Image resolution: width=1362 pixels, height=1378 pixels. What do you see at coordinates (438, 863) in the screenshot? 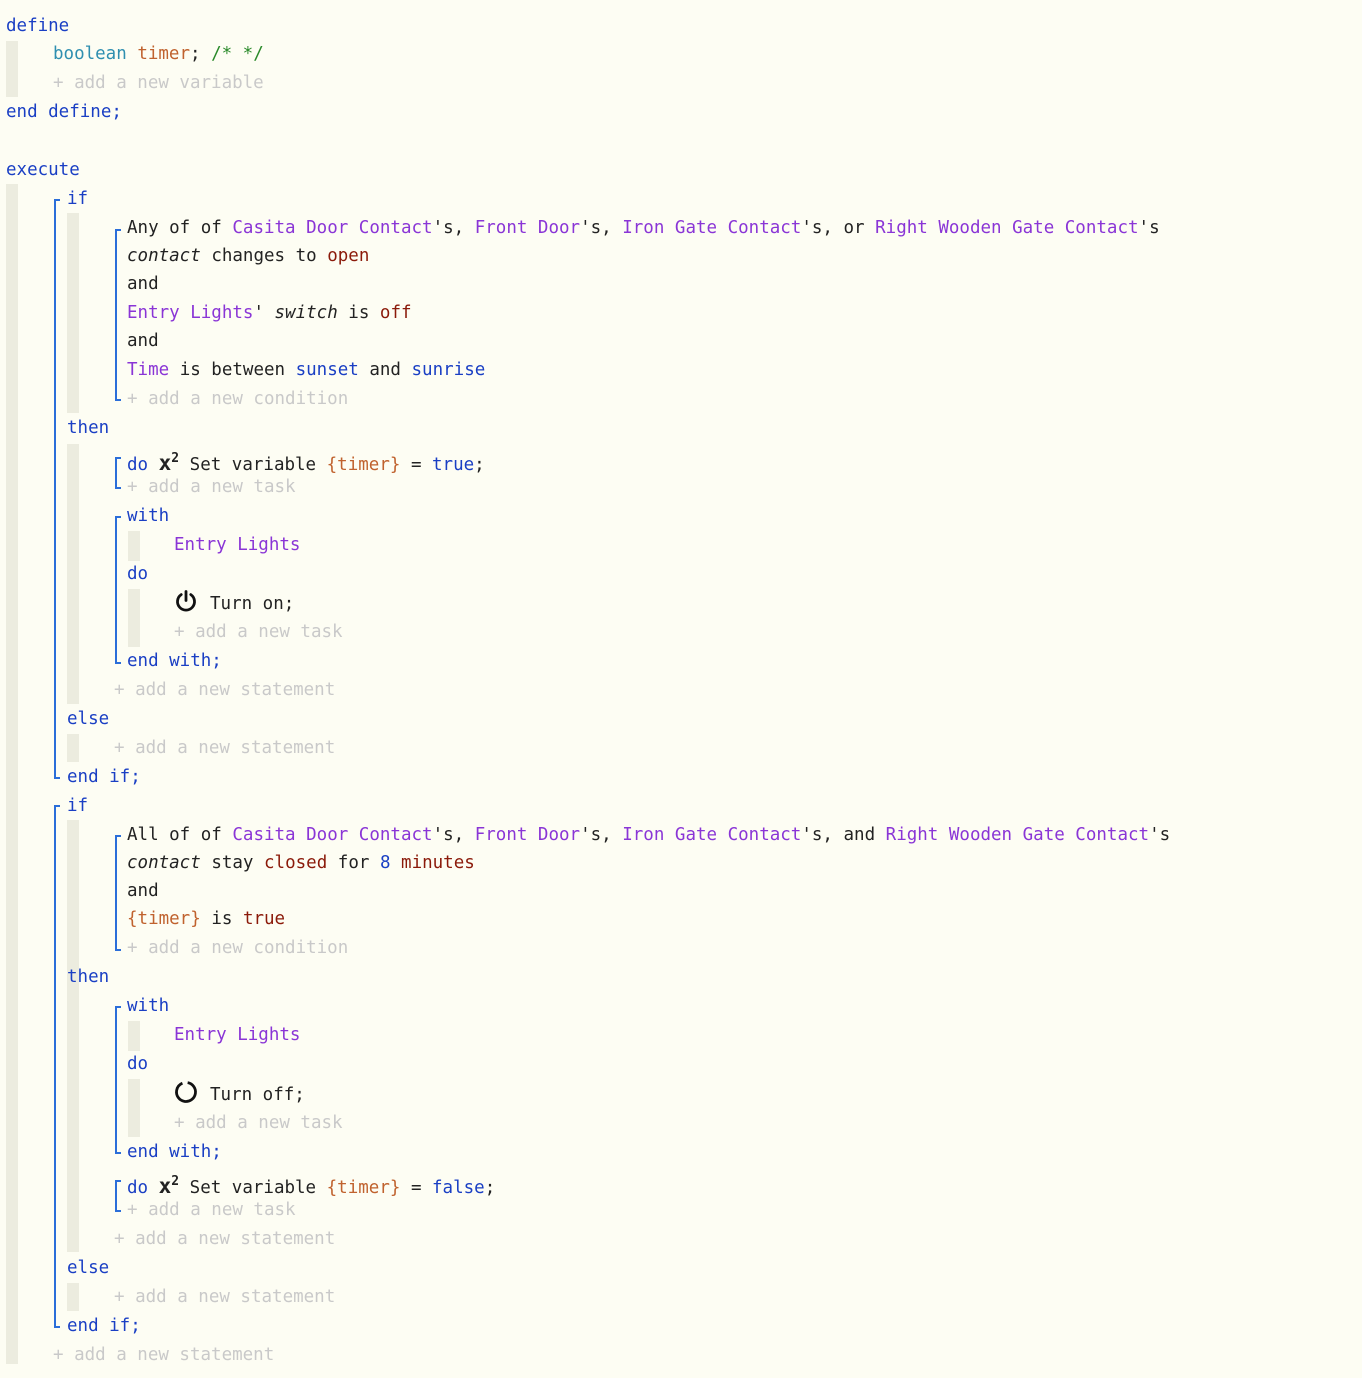
I see `duration-unit: minutes` at bounding box center [438, 863].